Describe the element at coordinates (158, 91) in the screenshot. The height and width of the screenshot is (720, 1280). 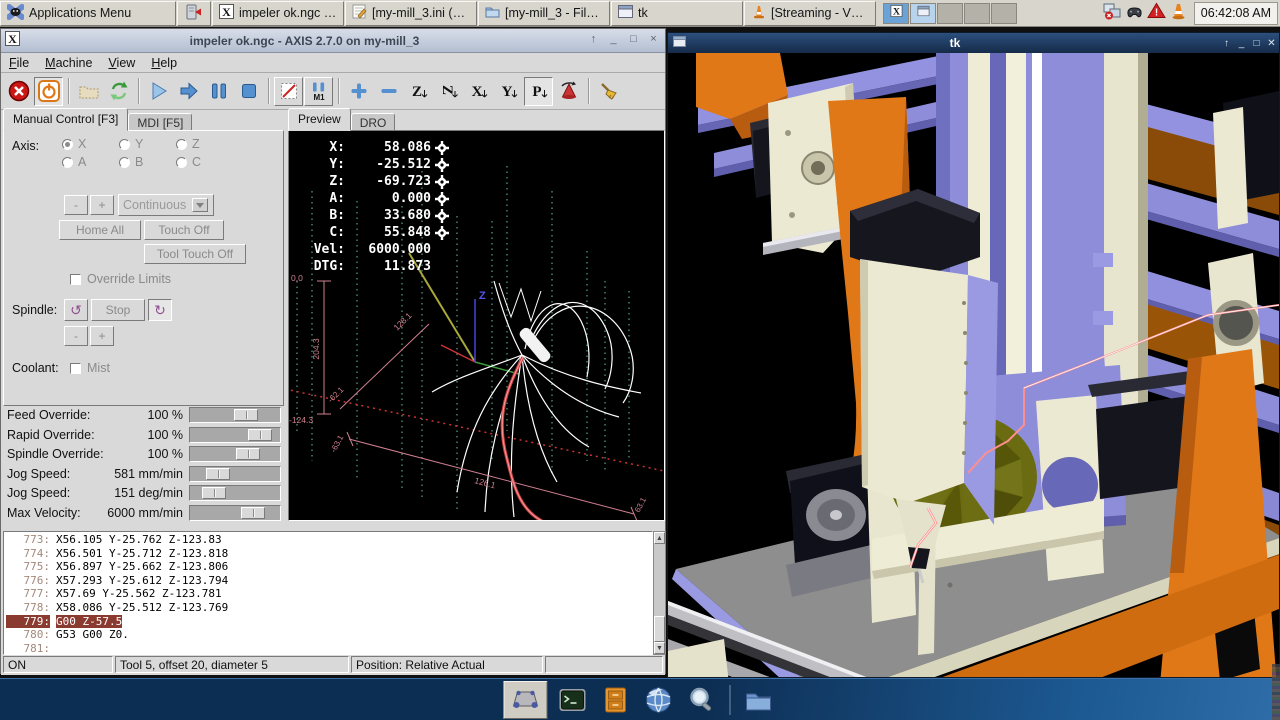
I see `run-button` at that location.